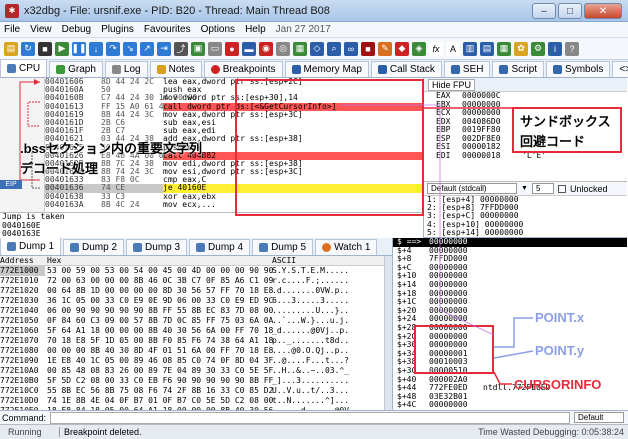  What do you see at coordinates (147, 48) in the screenshot?
I see `trace-over-icon: ↗` at bounding box center [147, 48].